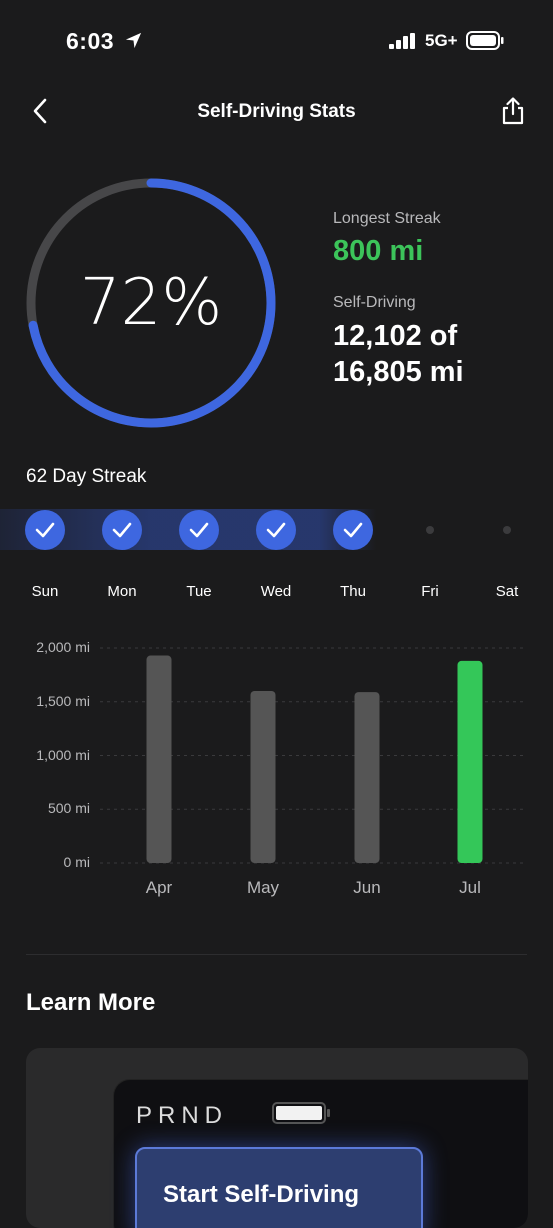  I want to click on longest-streak-value: 800 mi, so click(378, 251).